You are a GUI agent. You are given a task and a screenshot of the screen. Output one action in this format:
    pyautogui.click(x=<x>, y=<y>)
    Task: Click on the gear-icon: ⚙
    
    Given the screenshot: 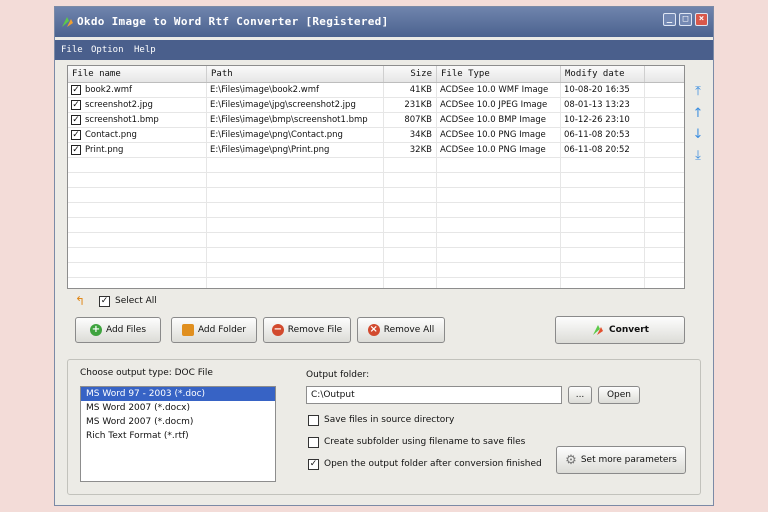 What is the action you would take?
    pyautogui.click(x=571, y=460)
    